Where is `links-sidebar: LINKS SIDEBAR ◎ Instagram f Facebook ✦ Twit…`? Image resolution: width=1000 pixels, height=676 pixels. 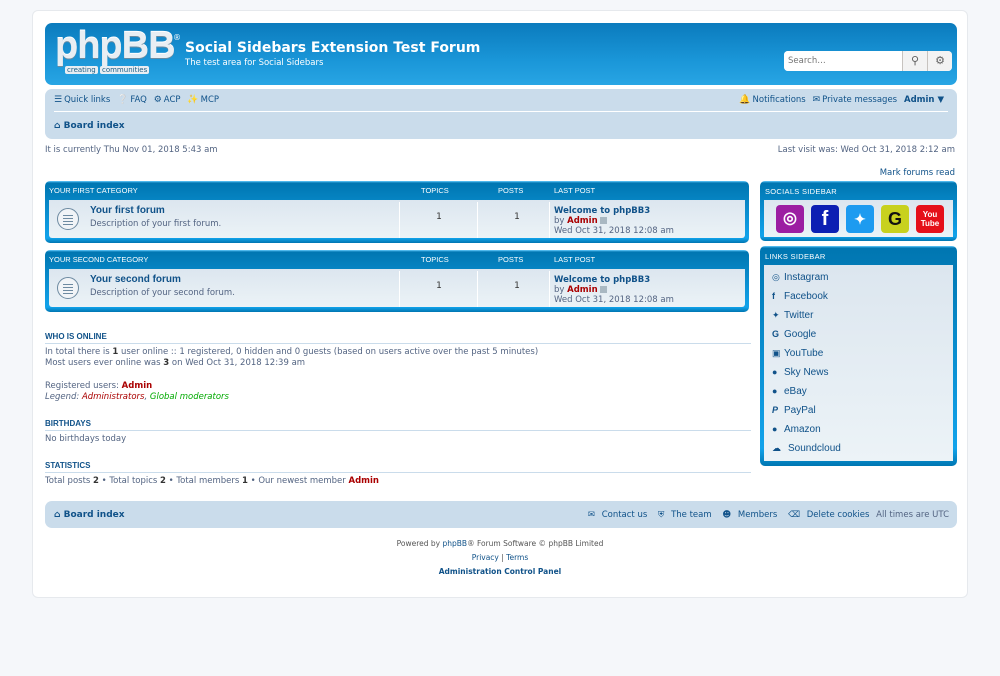
links-sidebar: LINKS SIDEBAR ◎ Instagram f Facebook ✦ Twit… is located at coordinates (858, 356).